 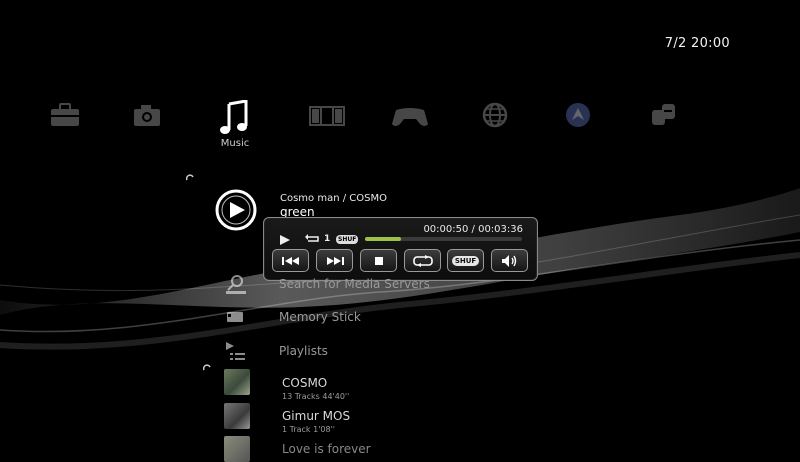 I want to click on album-title: Love is forever, so click(x=326, y=449).